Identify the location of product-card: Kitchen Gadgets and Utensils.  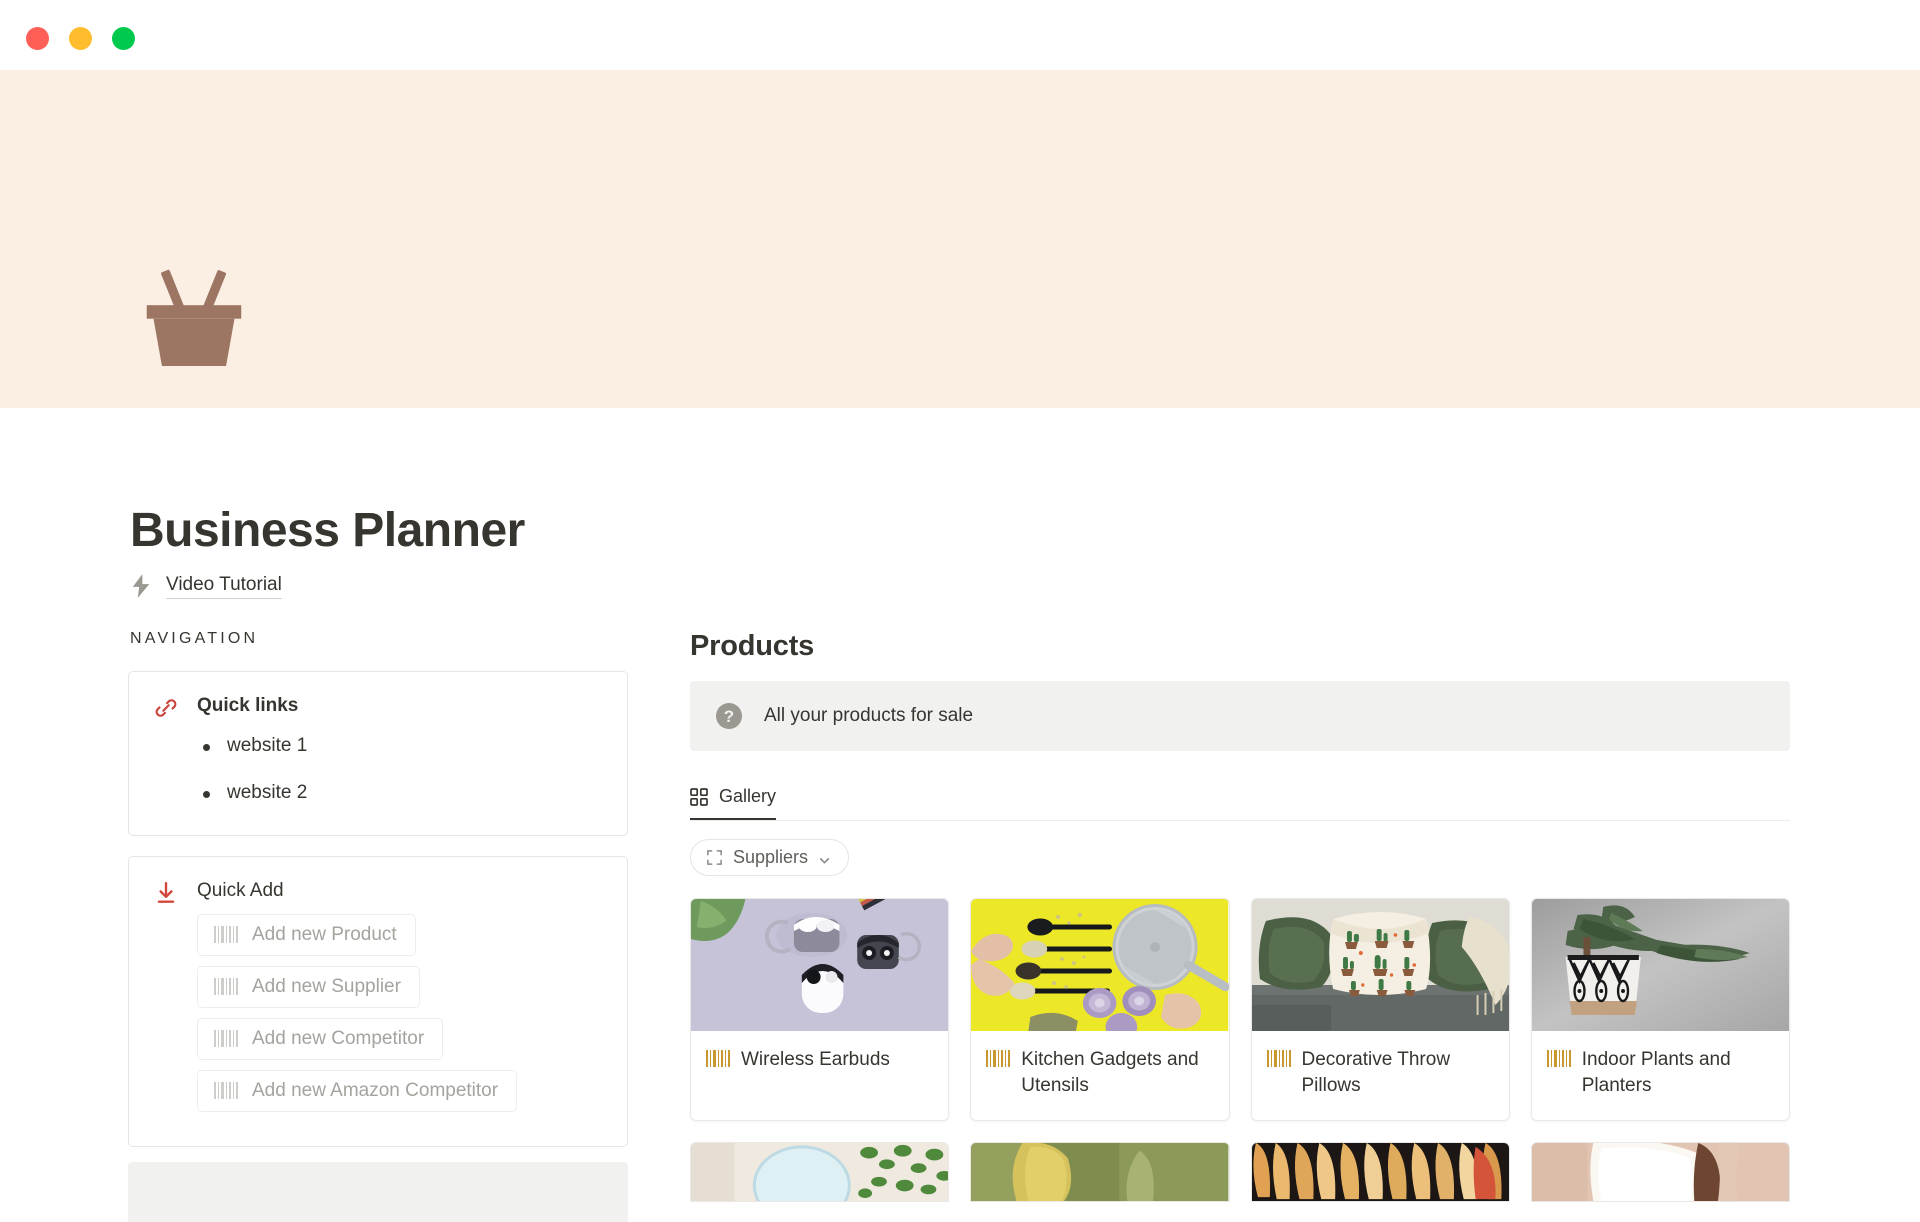
(1100, 1010).